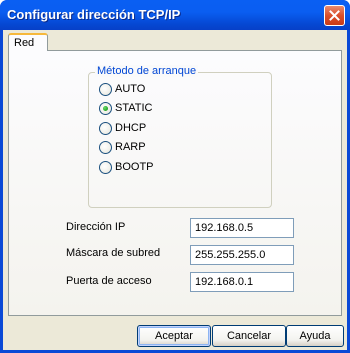 The height and width of the screenshot is (353, 350). I want to click on ip-address-label: Dirección IP, so click(96, 227).